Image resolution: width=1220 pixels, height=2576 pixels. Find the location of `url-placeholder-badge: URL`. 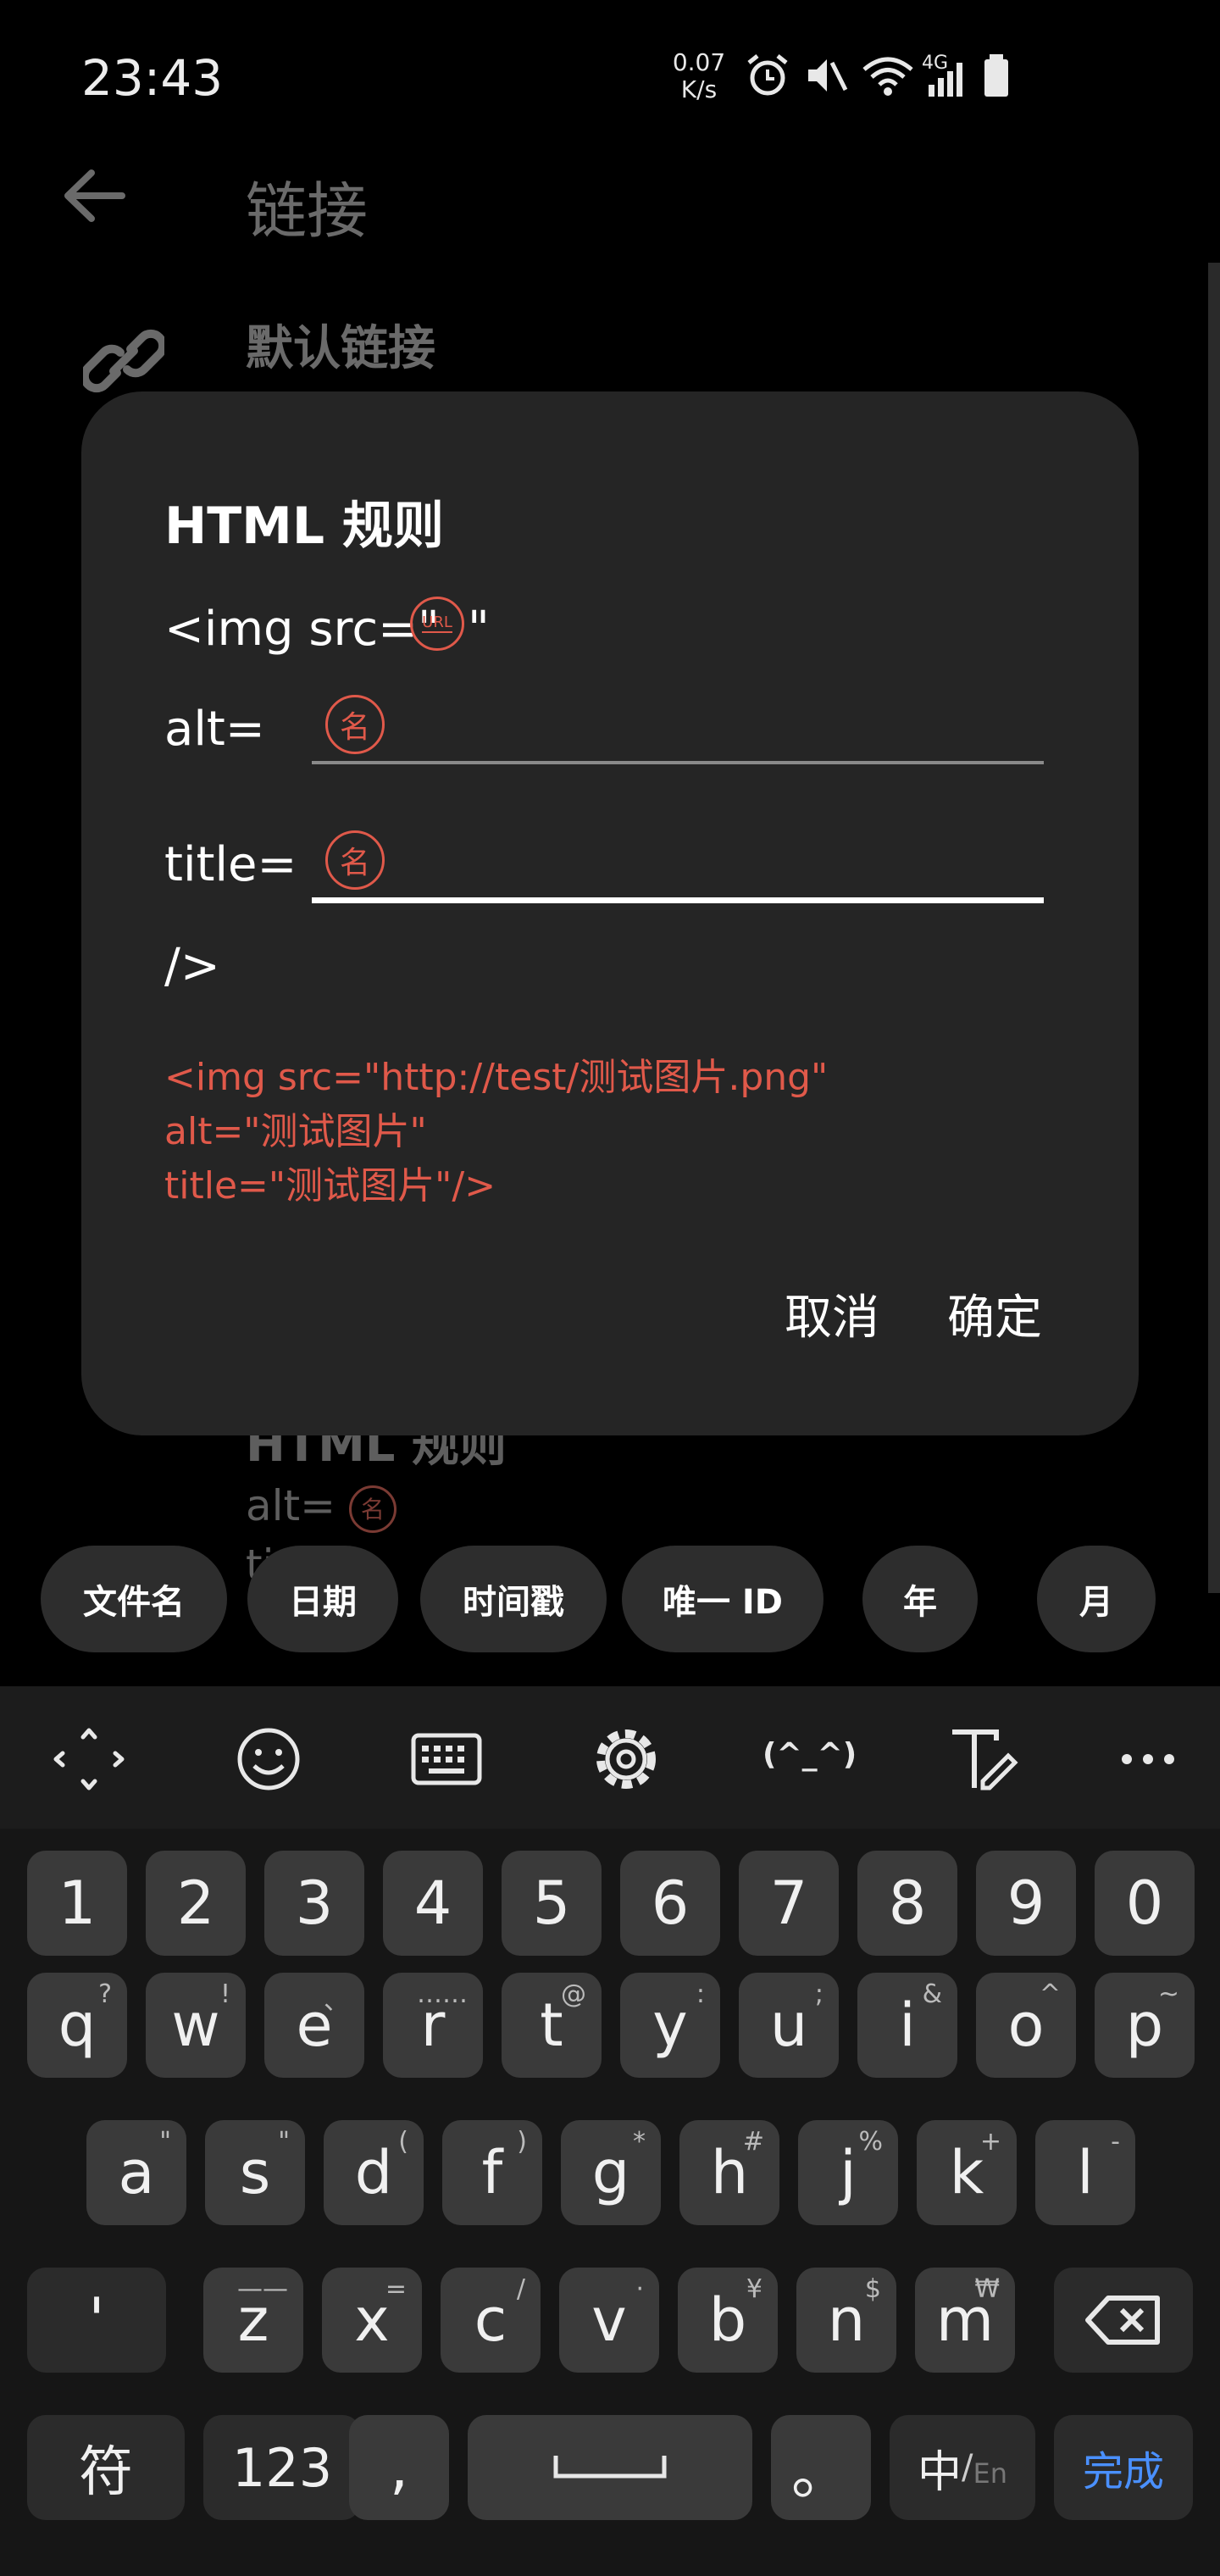

url-placeholder-badge: URL is located at coordinates (437, 624).